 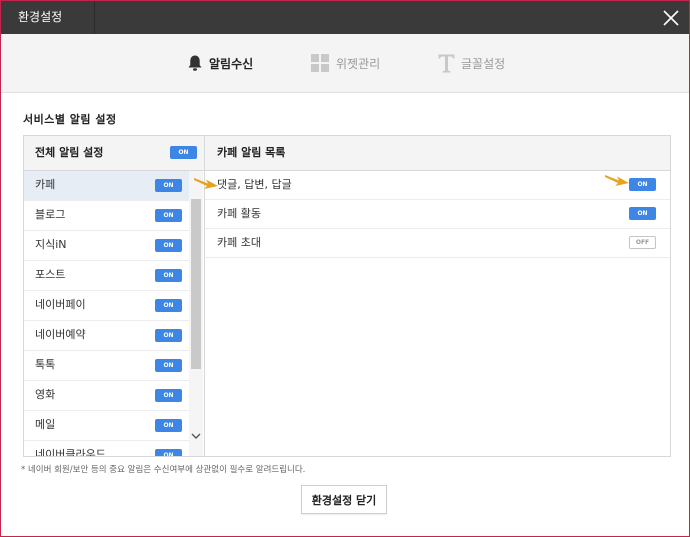 What do you see at coordinates (69, 152) in the screenshot?
I see `all-notifications-label: 전체 알림 설정` at bounding box center [69, 152].